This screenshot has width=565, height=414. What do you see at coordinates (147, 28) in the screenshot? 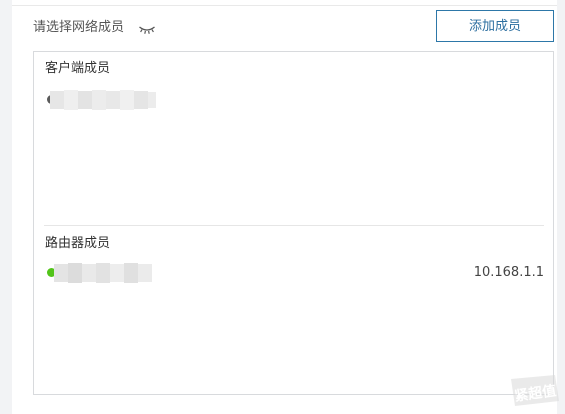
I see `eye-closed-icon` at bounding box center [147, 28].